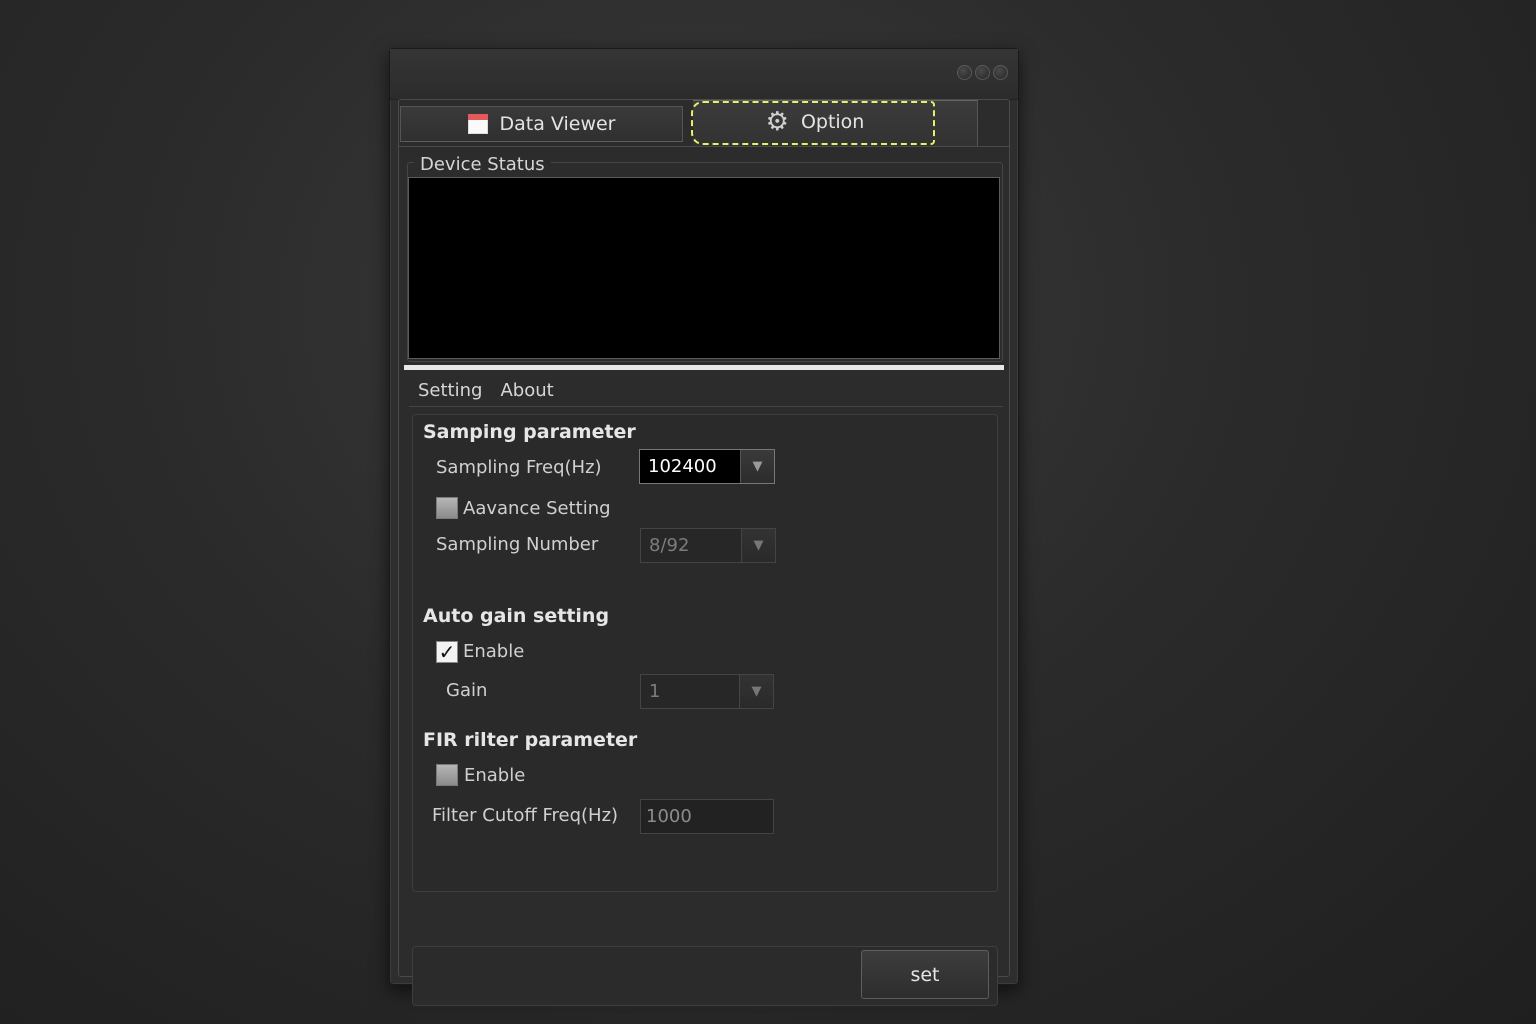 The width and height of the screenshot is (1536, 1024). I want to click on close-button, so click(1000, 72).